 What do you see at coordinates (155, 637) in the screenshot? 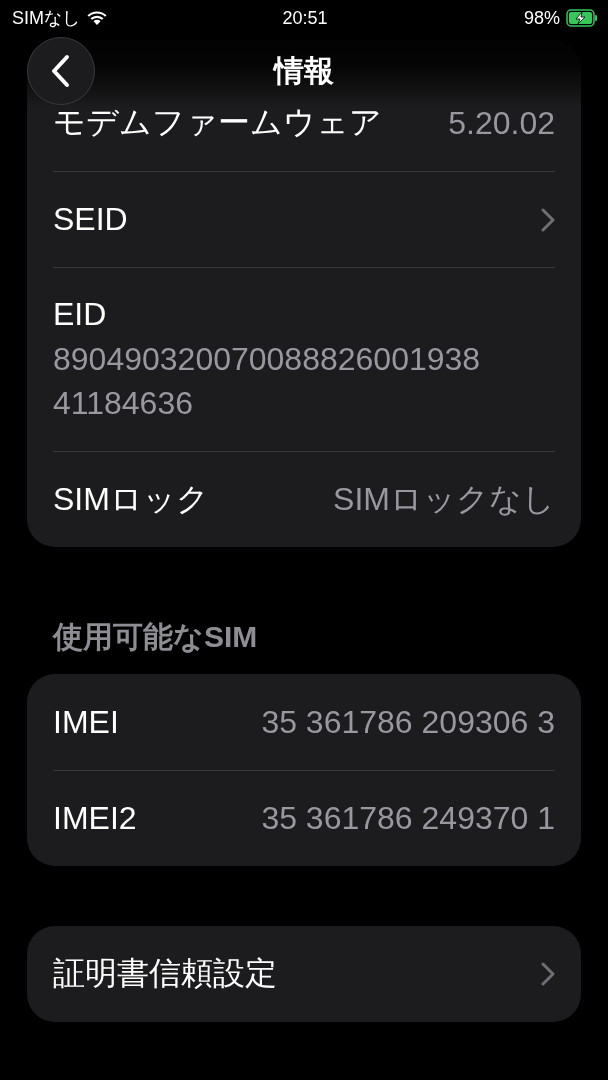
I see `section-header: 使用可能なSIM` at bounding box center [155, 637].